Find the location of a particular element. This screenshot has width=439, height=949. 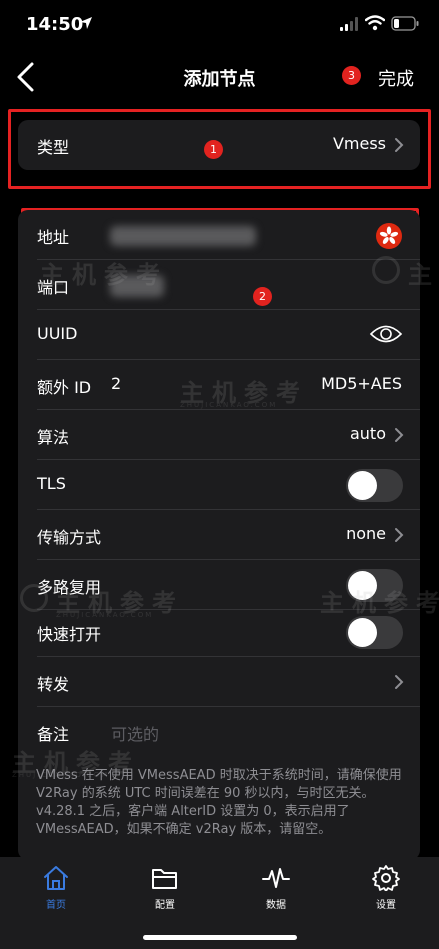

tls-toggle is located at coordinates (374, 485).